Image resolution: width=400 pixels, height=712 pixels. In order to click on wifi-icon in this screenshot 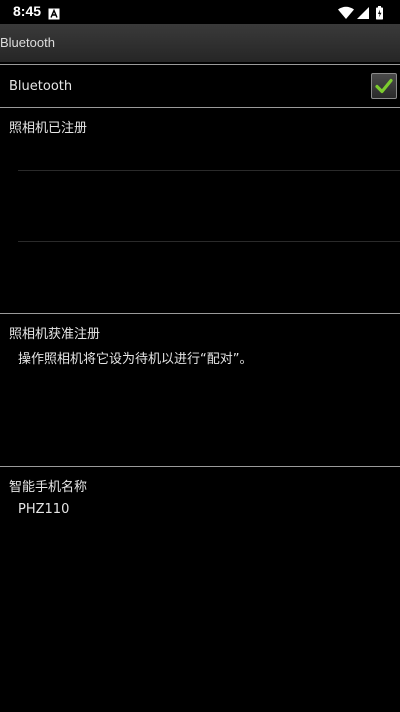, I will do `click(346, 12)`.